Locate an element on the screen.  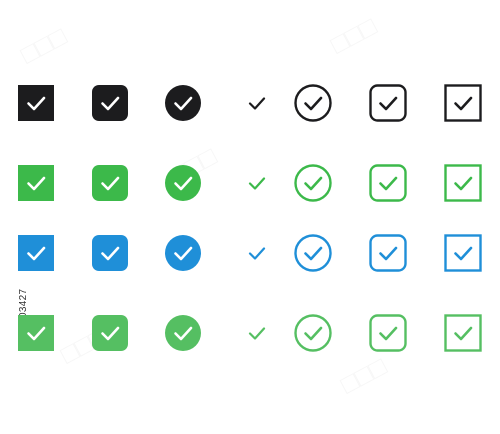
black-filled-circle-check-icon is located at coordinates (183, 103).